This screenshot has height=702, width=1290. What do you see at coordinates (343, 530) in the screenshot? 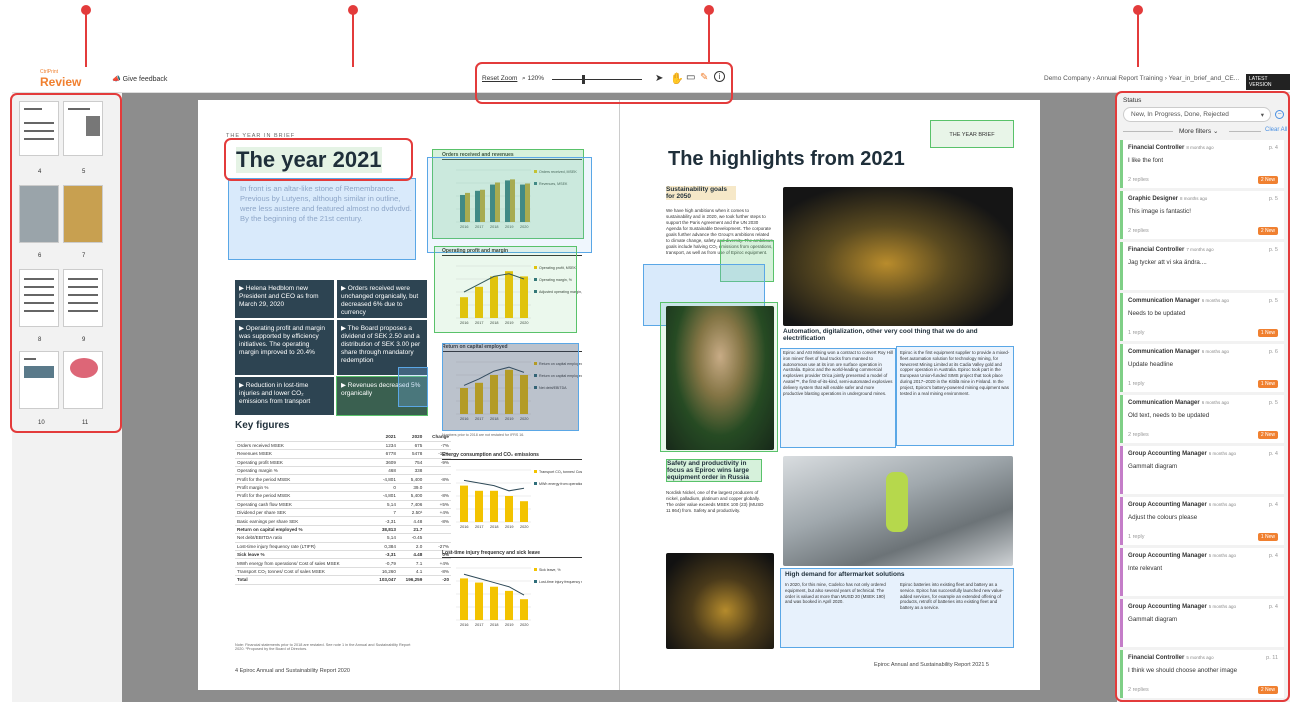
I see `table-row: Return on capital employed % 38,813 21.7` at bounding box center [343, 530].